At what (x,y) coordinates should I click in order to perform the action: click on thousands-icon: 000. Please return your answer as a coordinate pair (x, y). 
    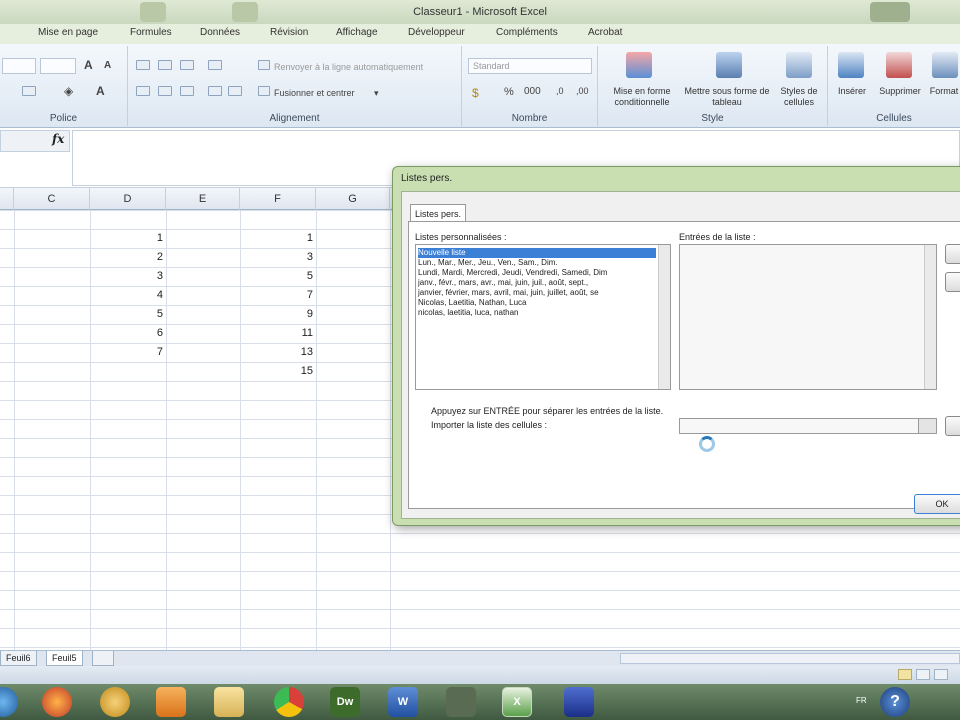
    Looking at the image, I should click on (532, 91).